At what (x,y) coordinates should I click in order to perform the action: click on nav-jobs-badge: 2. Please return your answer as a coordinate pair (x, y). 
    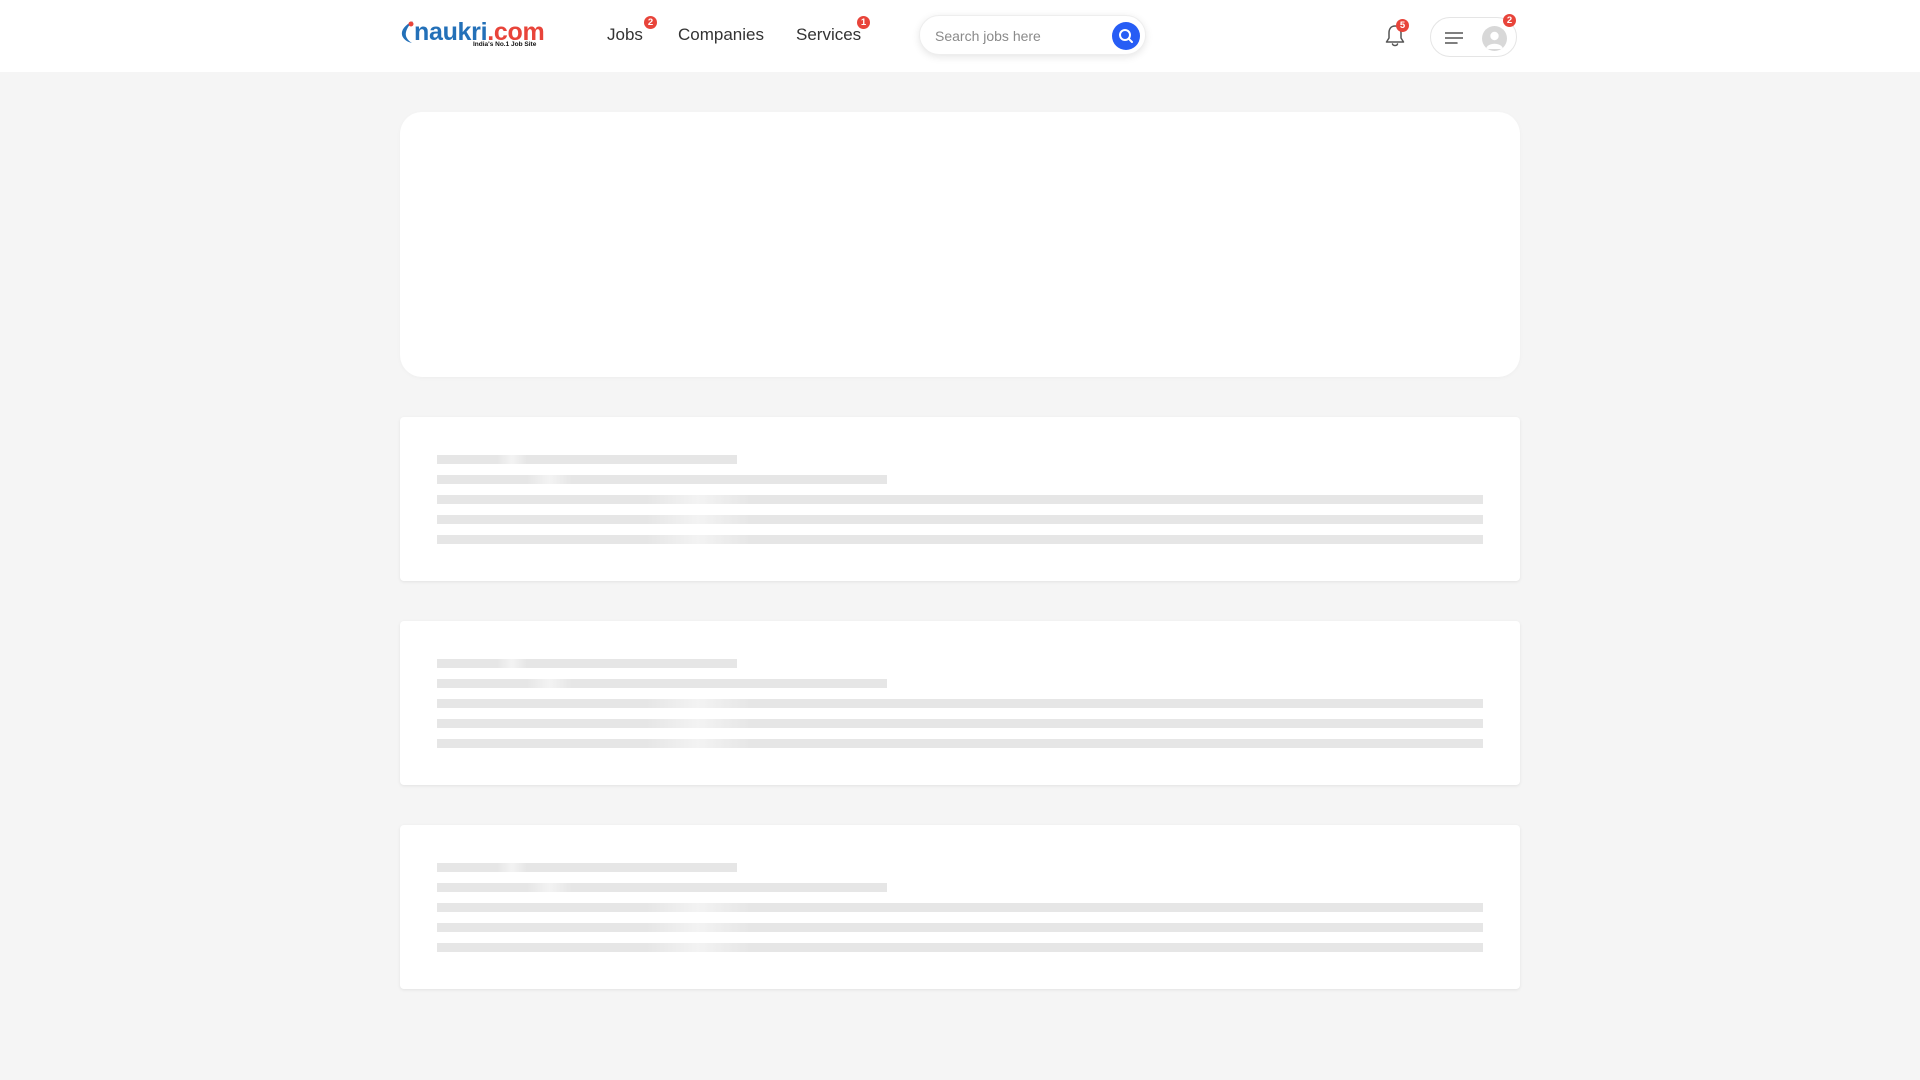
    Looking at the image, I should click on (650, 22).